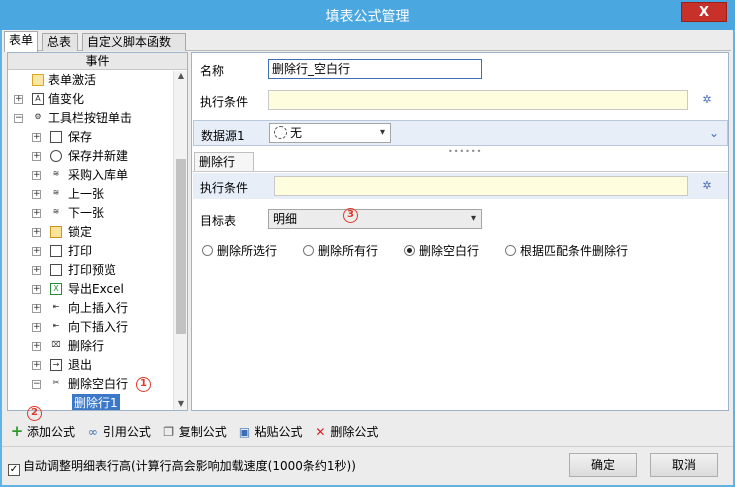  What do you see at coordinates (224, 102) in the screenshot?
I see `condition-label: 执行条件` at bounding box center [224, 102].